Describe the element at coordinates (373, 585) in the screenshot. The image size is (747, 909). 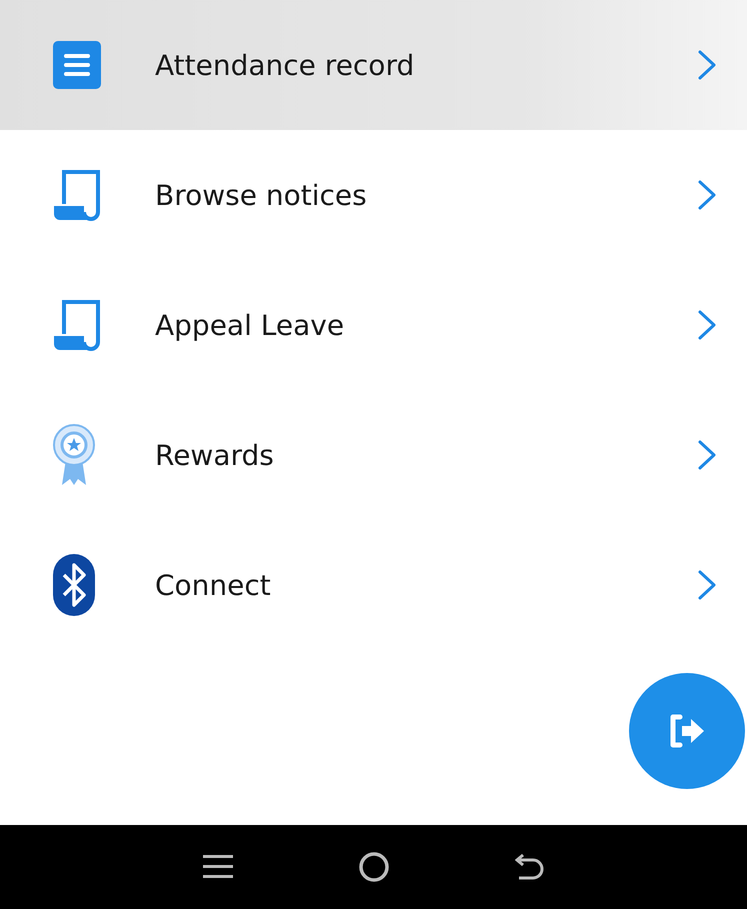
I see `menu-item: Connect` at that location.